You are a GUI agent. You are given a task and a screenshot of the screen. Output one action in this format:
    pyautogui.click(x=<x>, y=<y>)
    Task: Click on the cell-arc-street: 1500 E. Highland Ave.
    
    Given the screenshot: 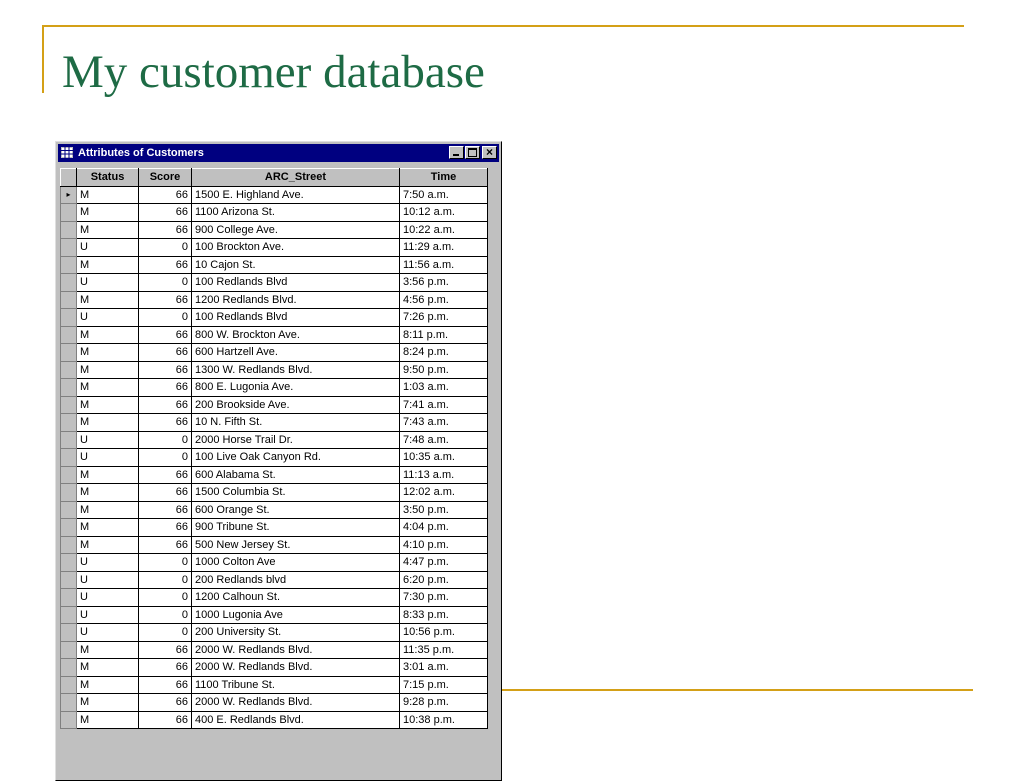 What is the action you would take?
    pyautogui.click(x=295, y=194)
    